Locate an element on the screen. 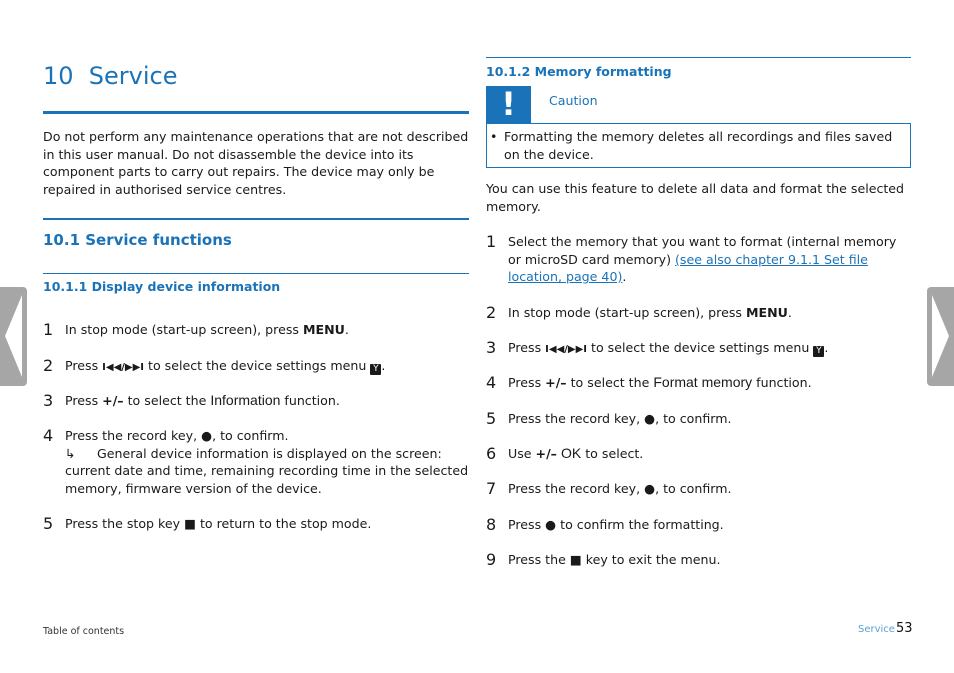  arrow-left-icon is located at coordinates (13, 336).